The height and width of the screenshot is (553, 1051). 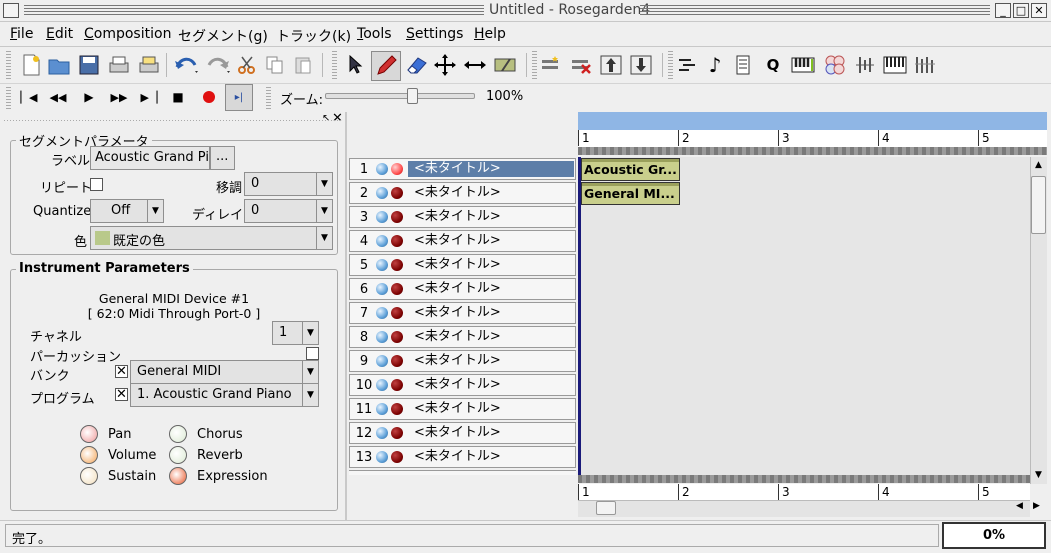 What do you see at coordinates (462, 241) in the screenshot?
I see `track-row: 4 <未タイトル>` at bounding box center [462, 241].